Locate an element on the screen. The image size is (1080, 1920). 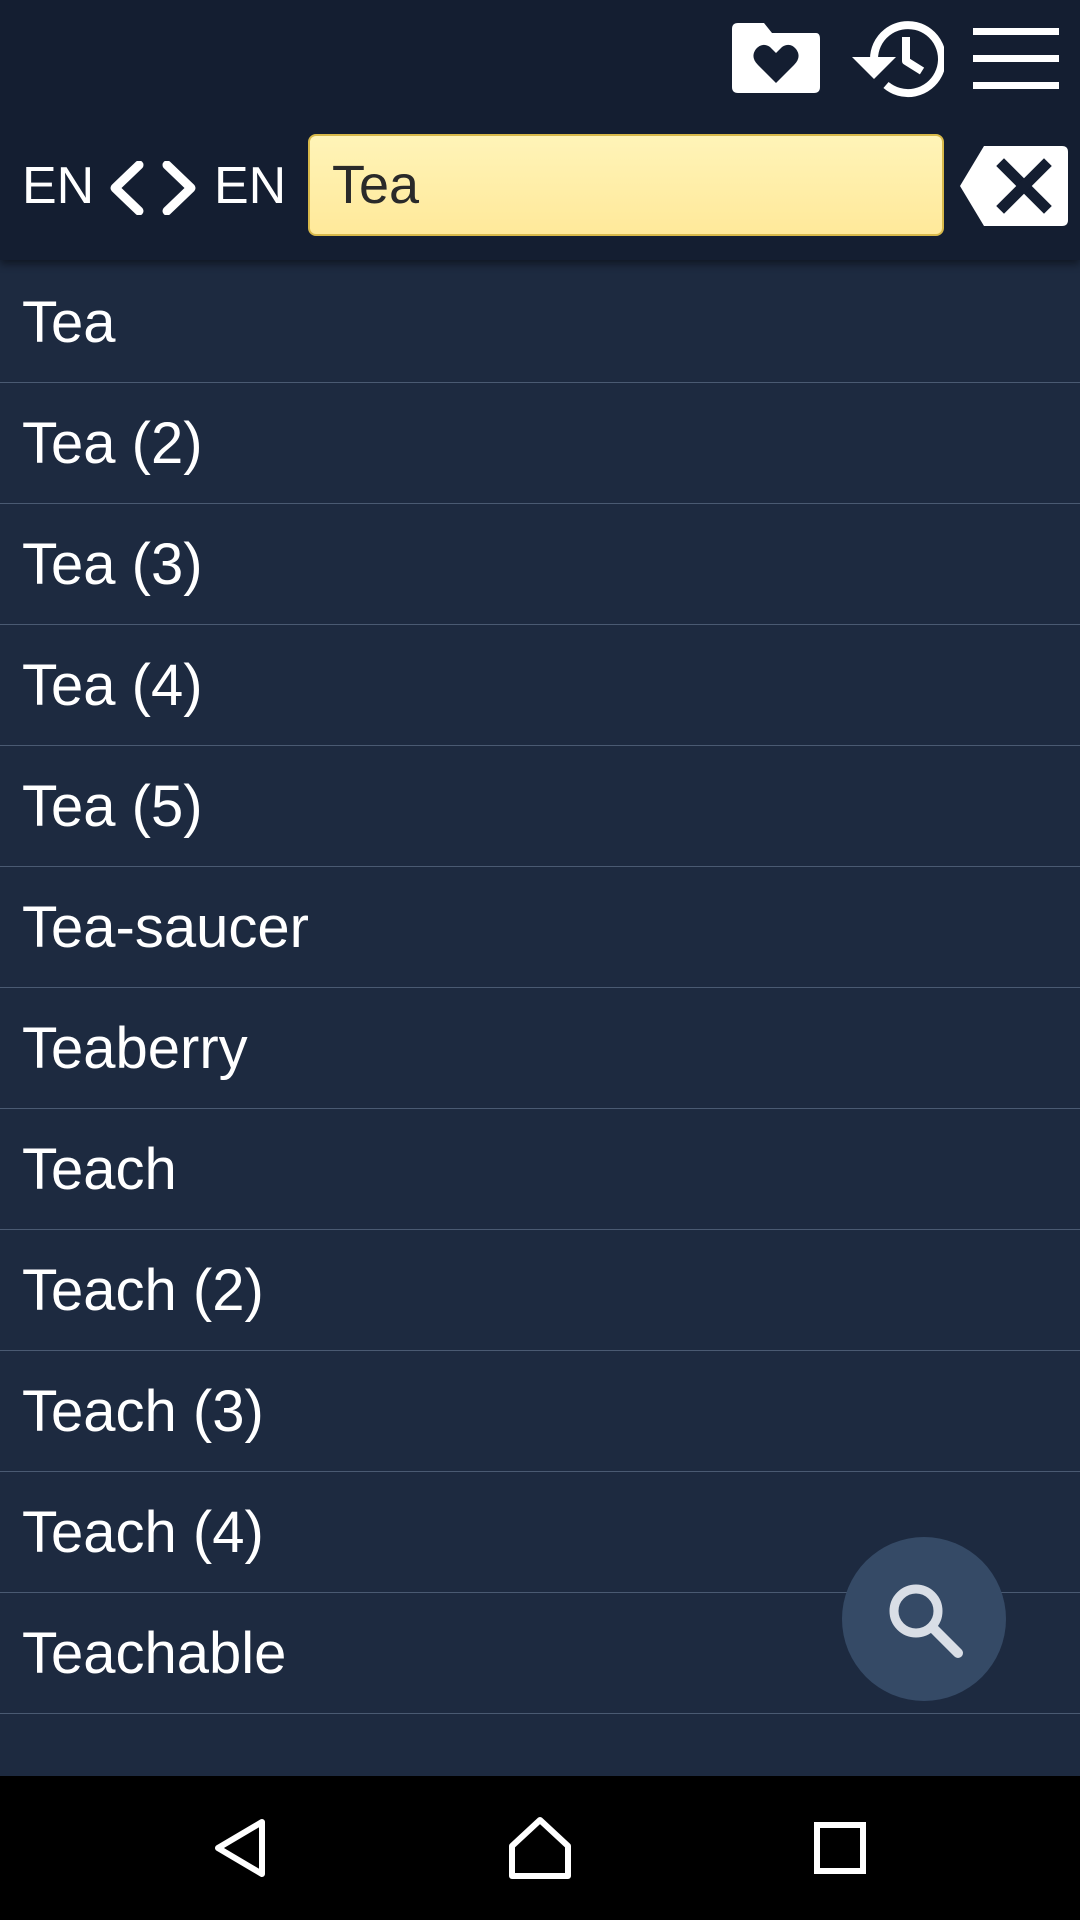
home-icon is located at coordinates (540, 1848).